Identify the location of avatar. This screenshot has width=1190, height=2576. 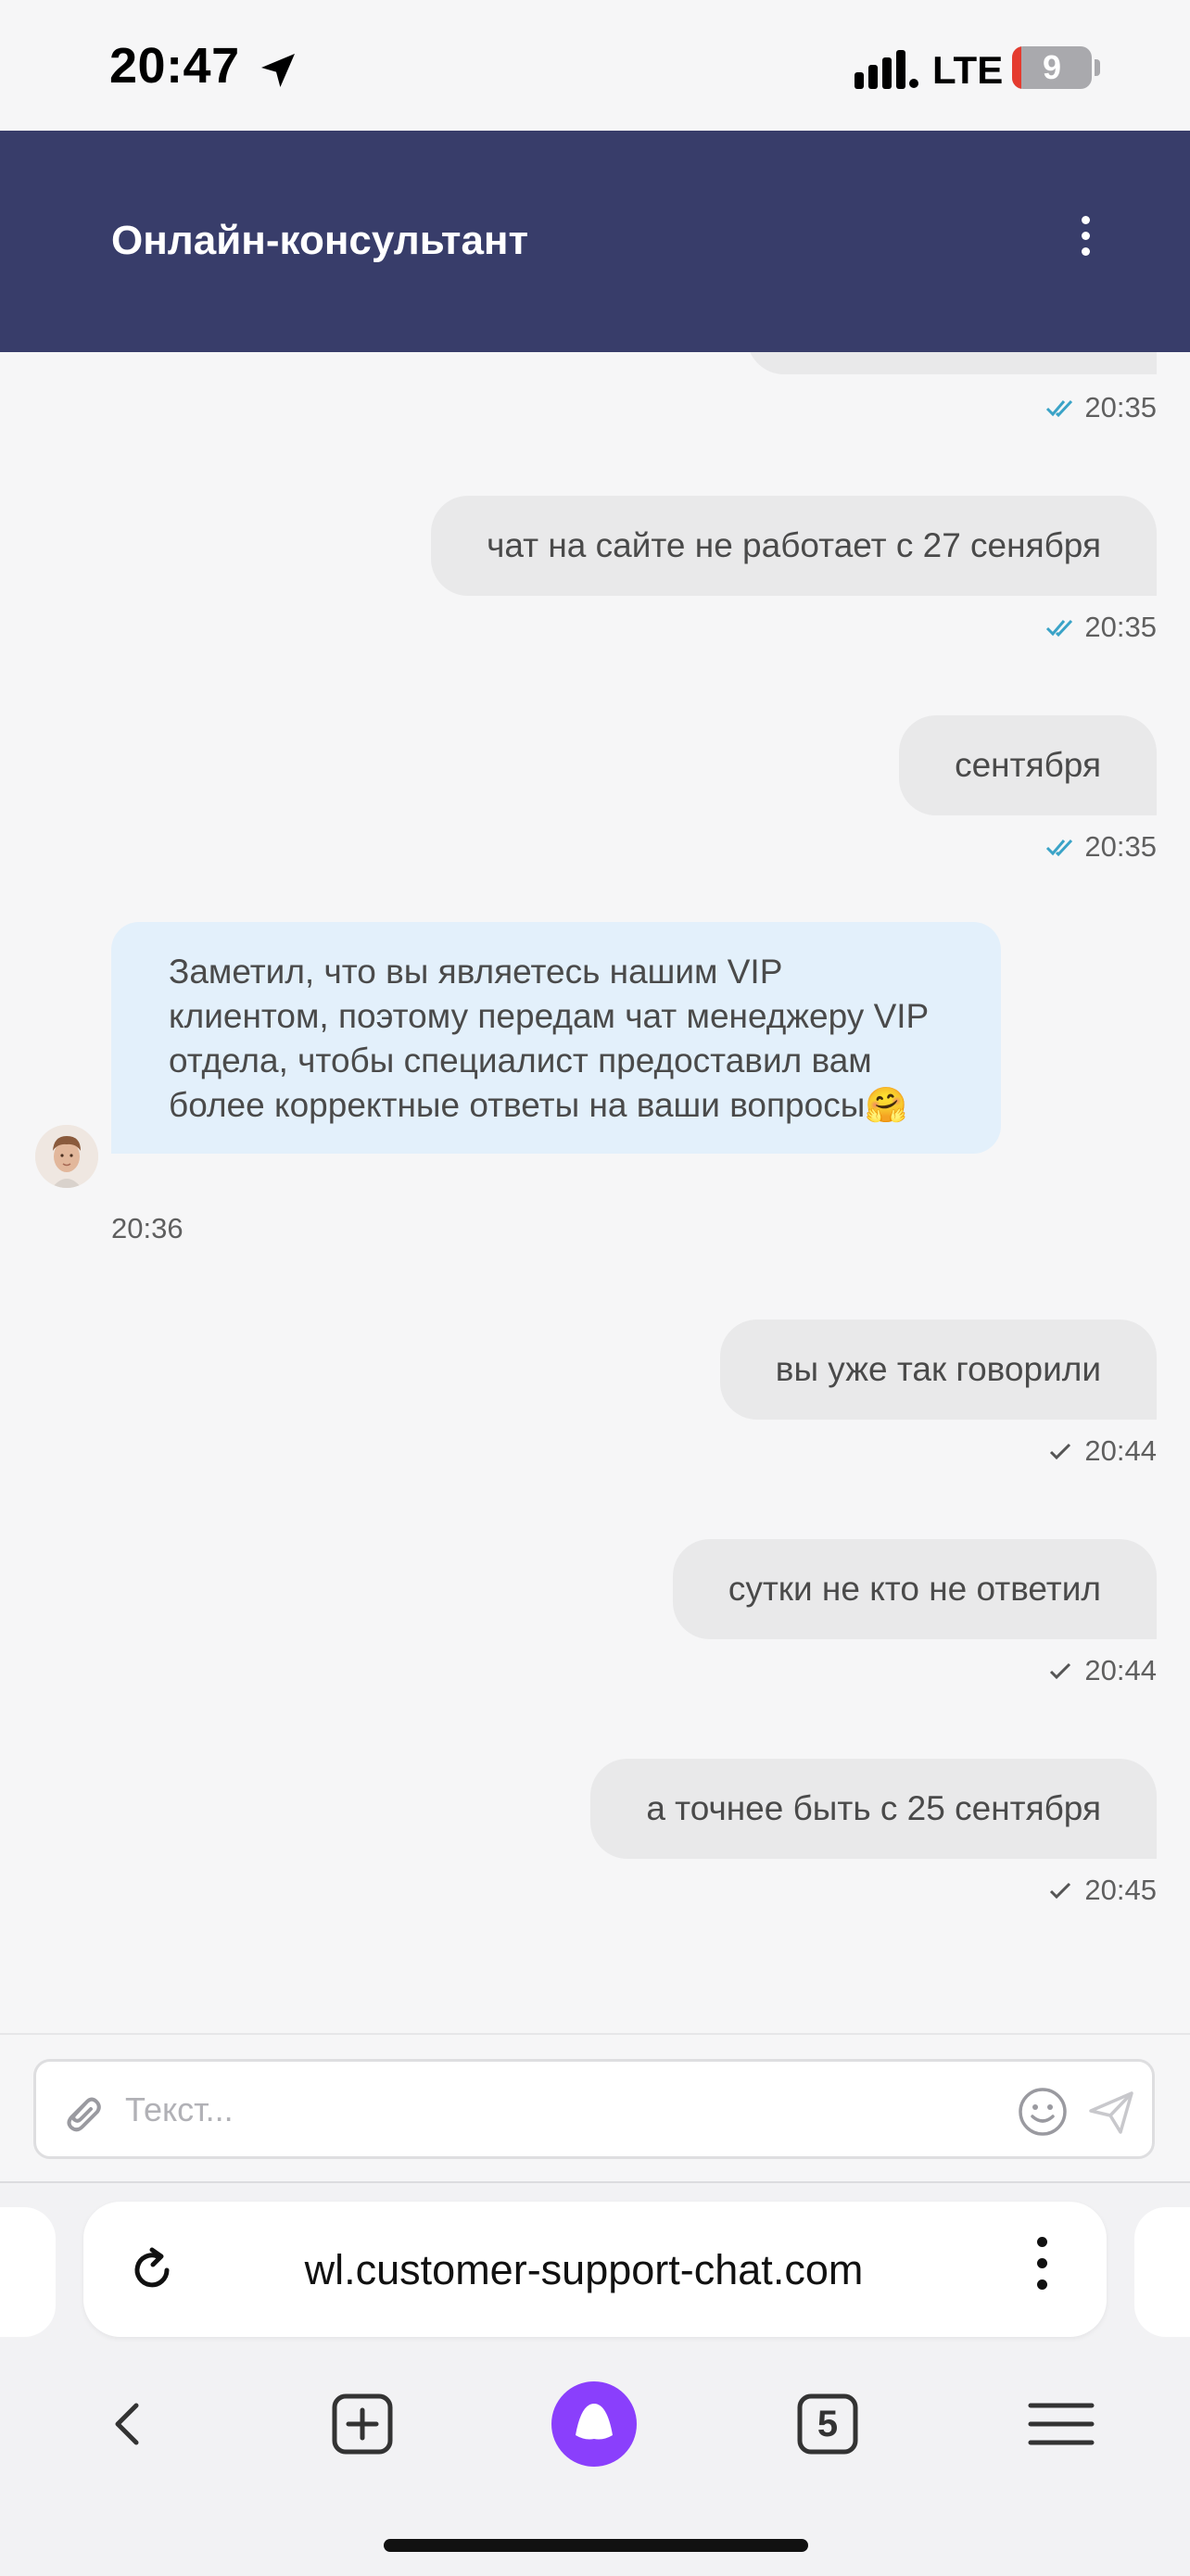
(66, 1156).